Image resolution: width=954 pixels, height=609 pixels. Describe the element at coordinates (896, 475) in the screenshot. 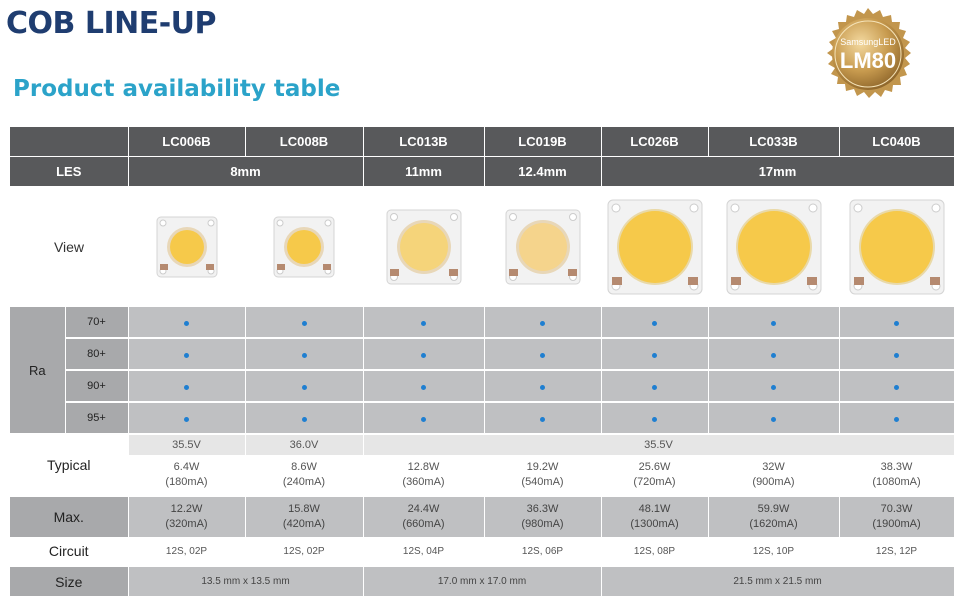

I see `typical-power-cell: 38.3W (1080mA)` at that location.